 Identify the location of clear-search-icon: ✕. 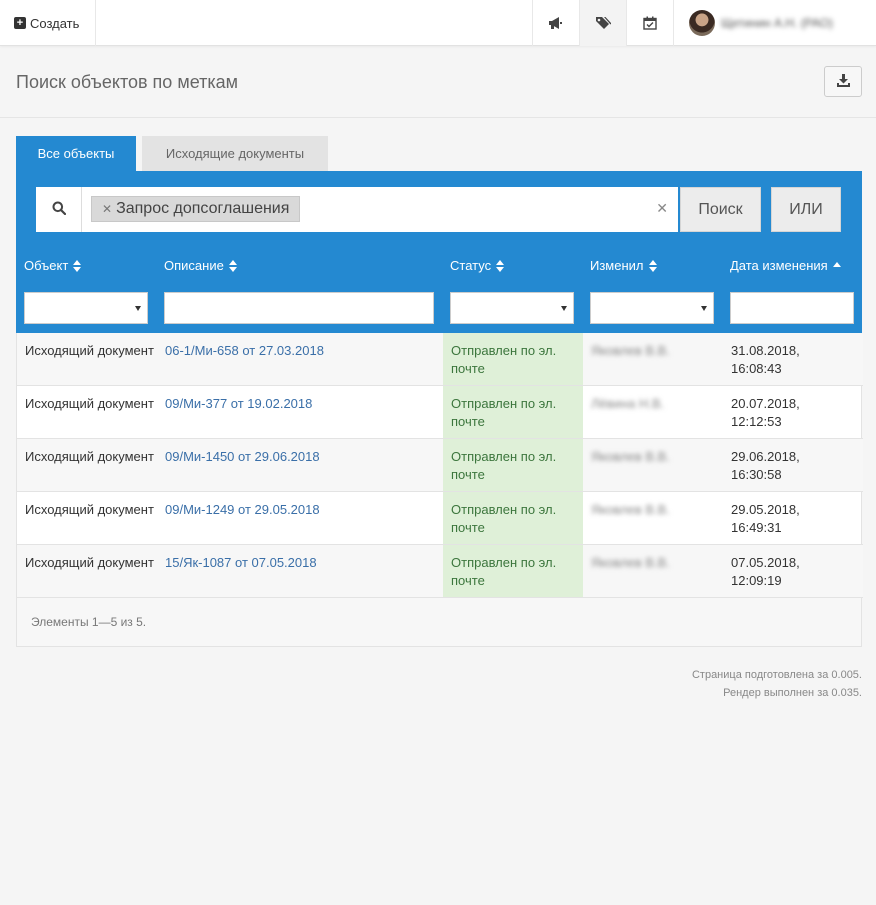
(662, 208).